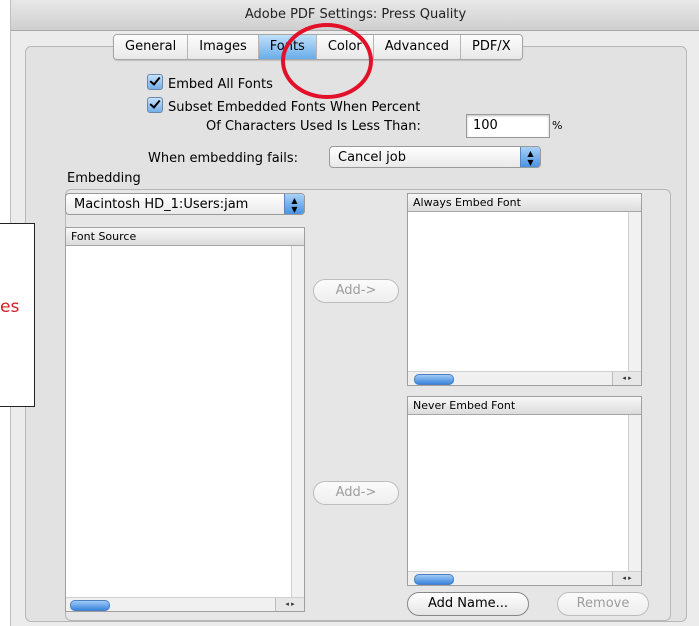 This screenshot has width=699, height=626. What do you see at coordinates (634, 291) in the screenshot?
I see `always-embed-vscroll` at bounding box center [634, 291].